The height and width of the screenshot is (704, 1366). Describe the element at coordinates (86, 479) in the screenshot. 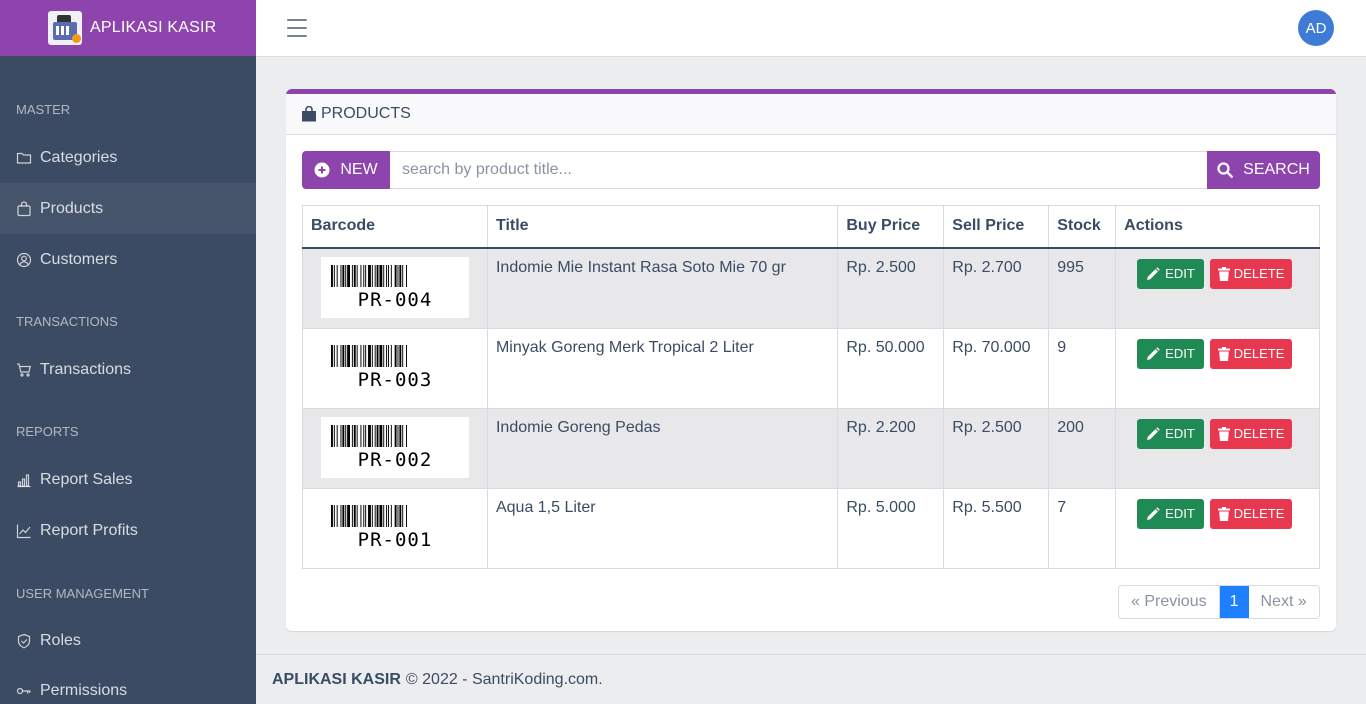

I see `sidebar-item-label: Report Sales` at that location.